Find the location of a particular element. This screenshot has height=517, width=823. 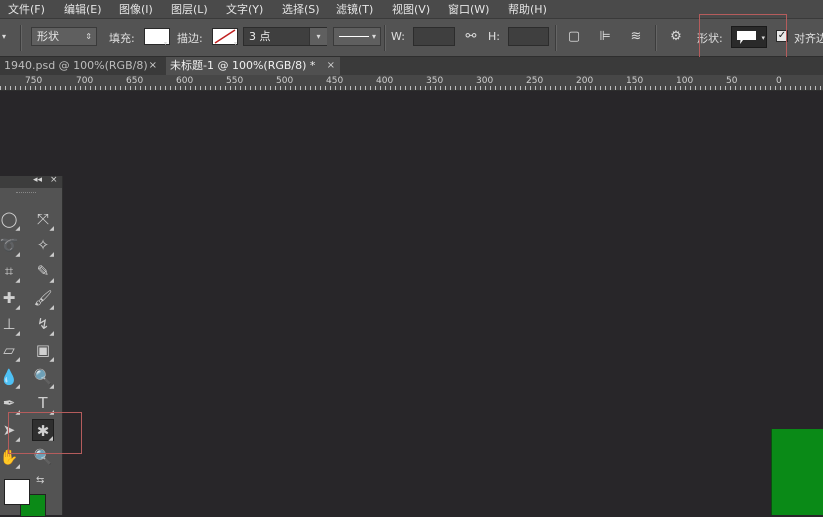

green-shape is located at coordinates (797, 472).